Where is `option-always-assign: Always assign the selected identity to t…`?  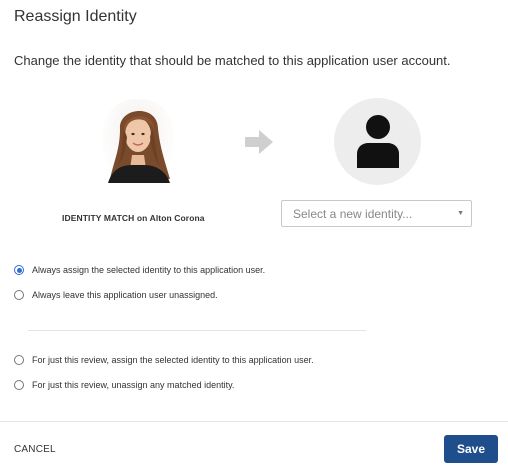 option-always-assign: Always assign the selected identity to t… is located at coordinates (139, 270).